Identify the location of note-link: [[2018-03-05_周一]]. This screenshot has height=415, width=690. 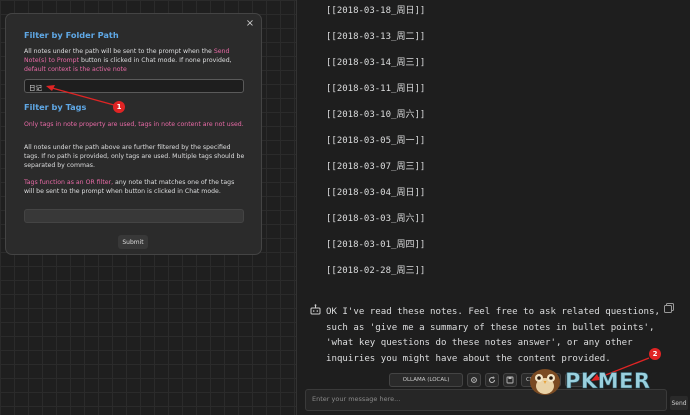
(375, 146).